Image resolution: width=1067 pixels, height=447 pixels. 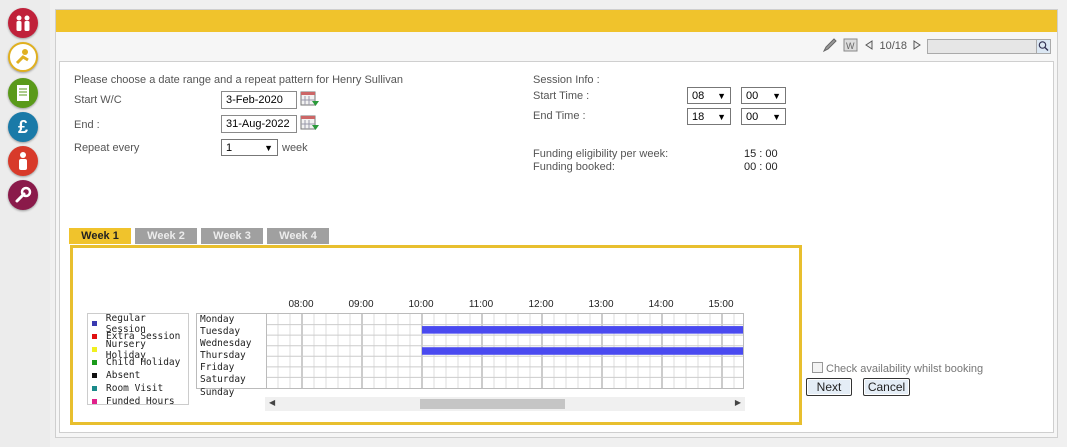 I want to click on start-minute-value: 00, so click(x=752, y=95).